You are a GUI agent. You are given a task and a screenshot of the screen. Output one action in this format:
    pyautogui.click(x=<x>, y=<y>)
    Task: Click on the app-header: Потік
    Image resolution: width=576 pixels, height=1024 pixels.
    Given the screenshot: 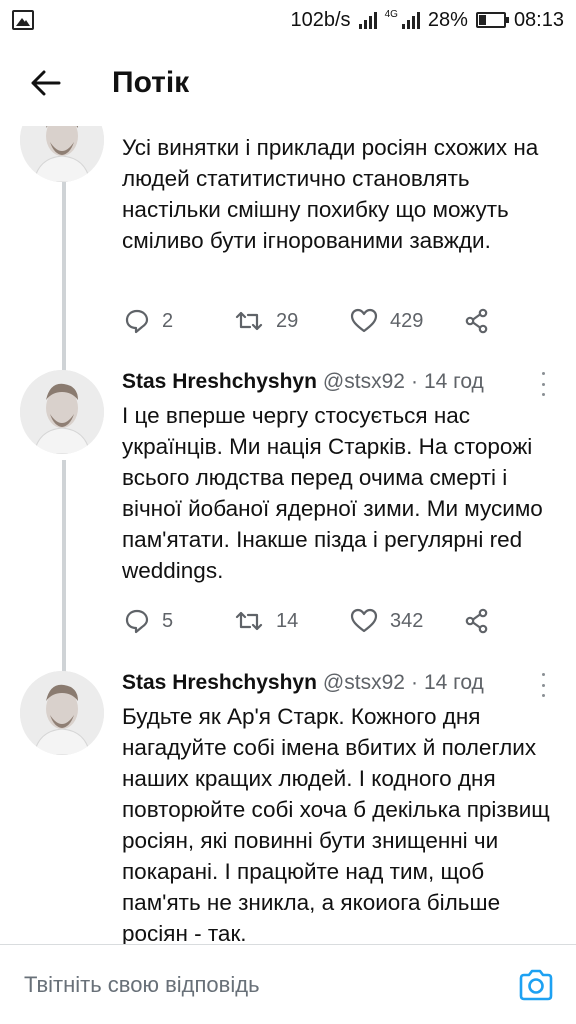 What is the action you would take?
    pyautogui.click(x=288, y=83)
    